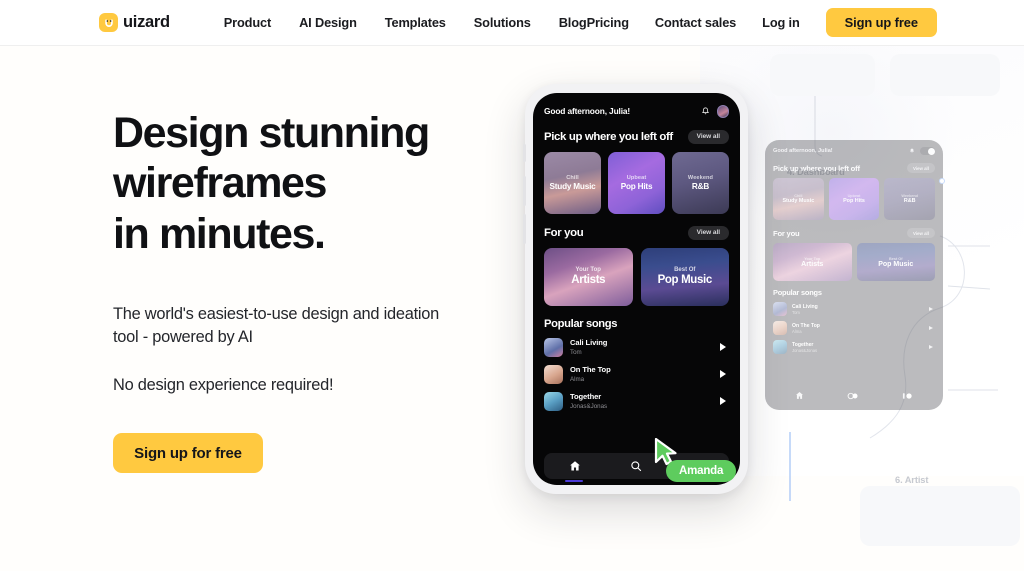  Describe the element at coordinates (910, 199) in the screenshot. I see `ghost-card-rnb: Weekend R&B` at that location.